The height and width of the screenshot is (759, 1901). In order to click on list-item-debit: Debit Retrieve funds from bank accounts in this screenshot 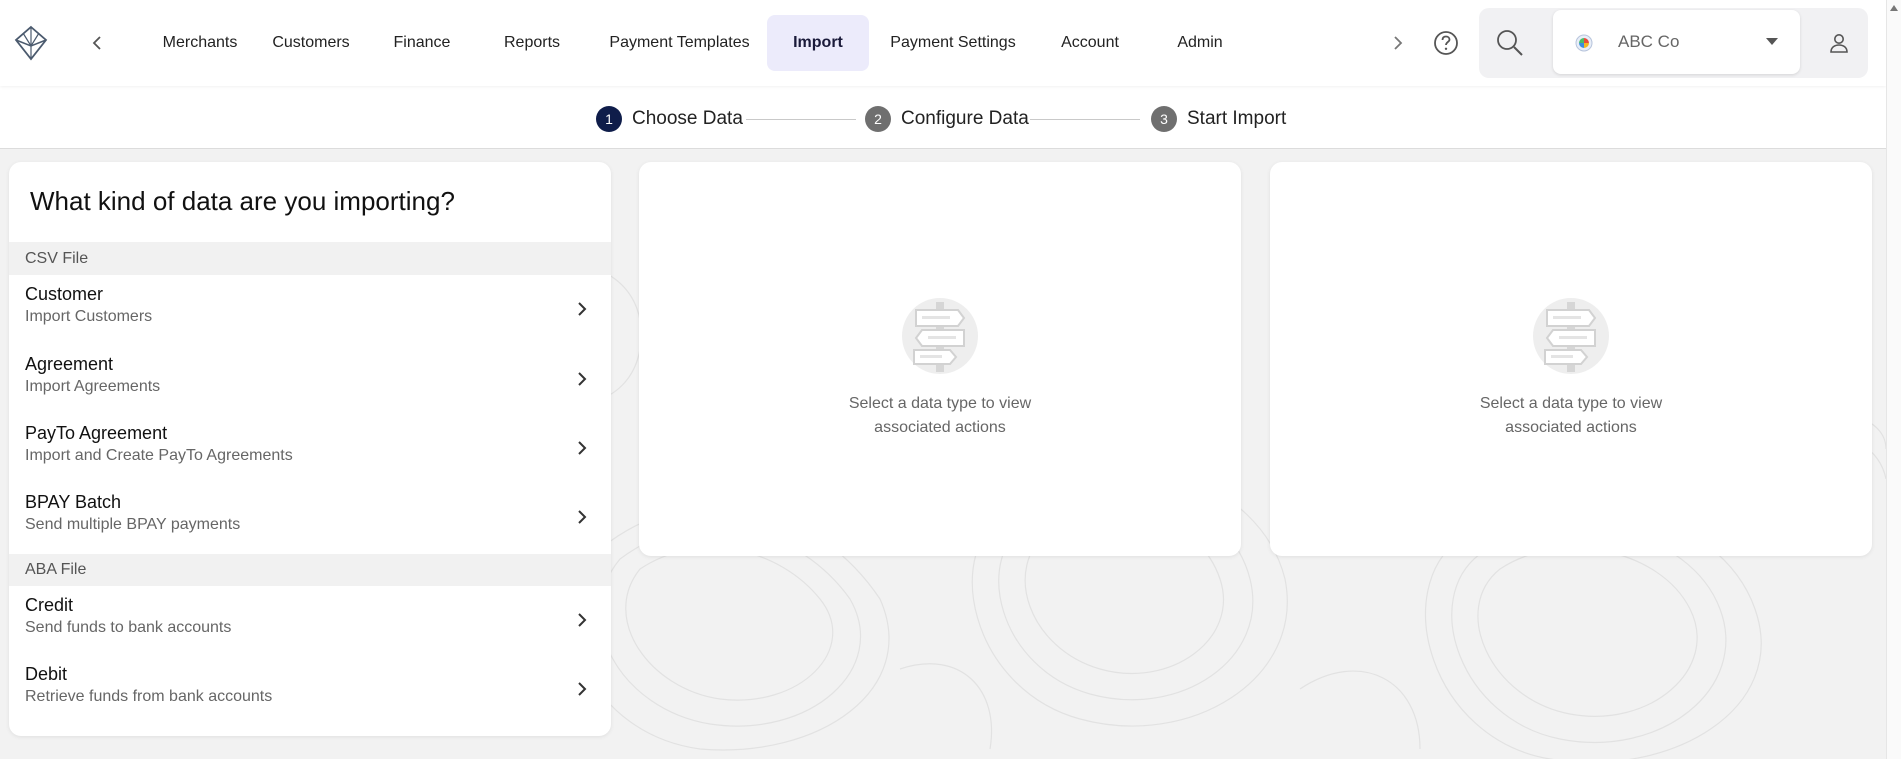, I will do `click(310, 689)`.